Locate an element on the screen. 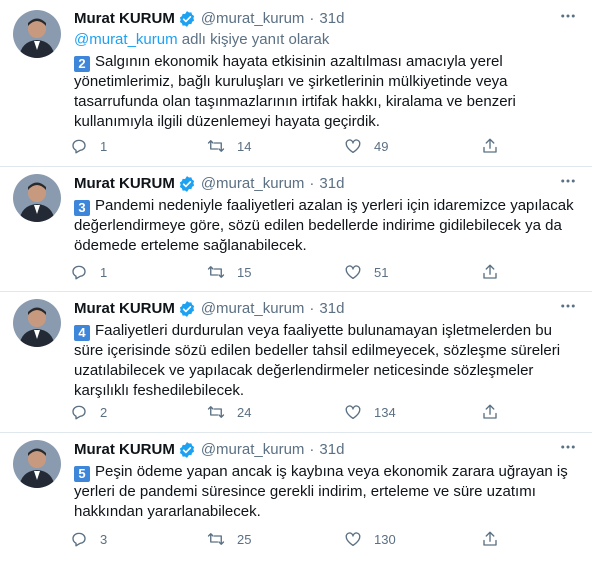 The image size is (592, 561). like-count: 51 is located at coordinates (381, 272).